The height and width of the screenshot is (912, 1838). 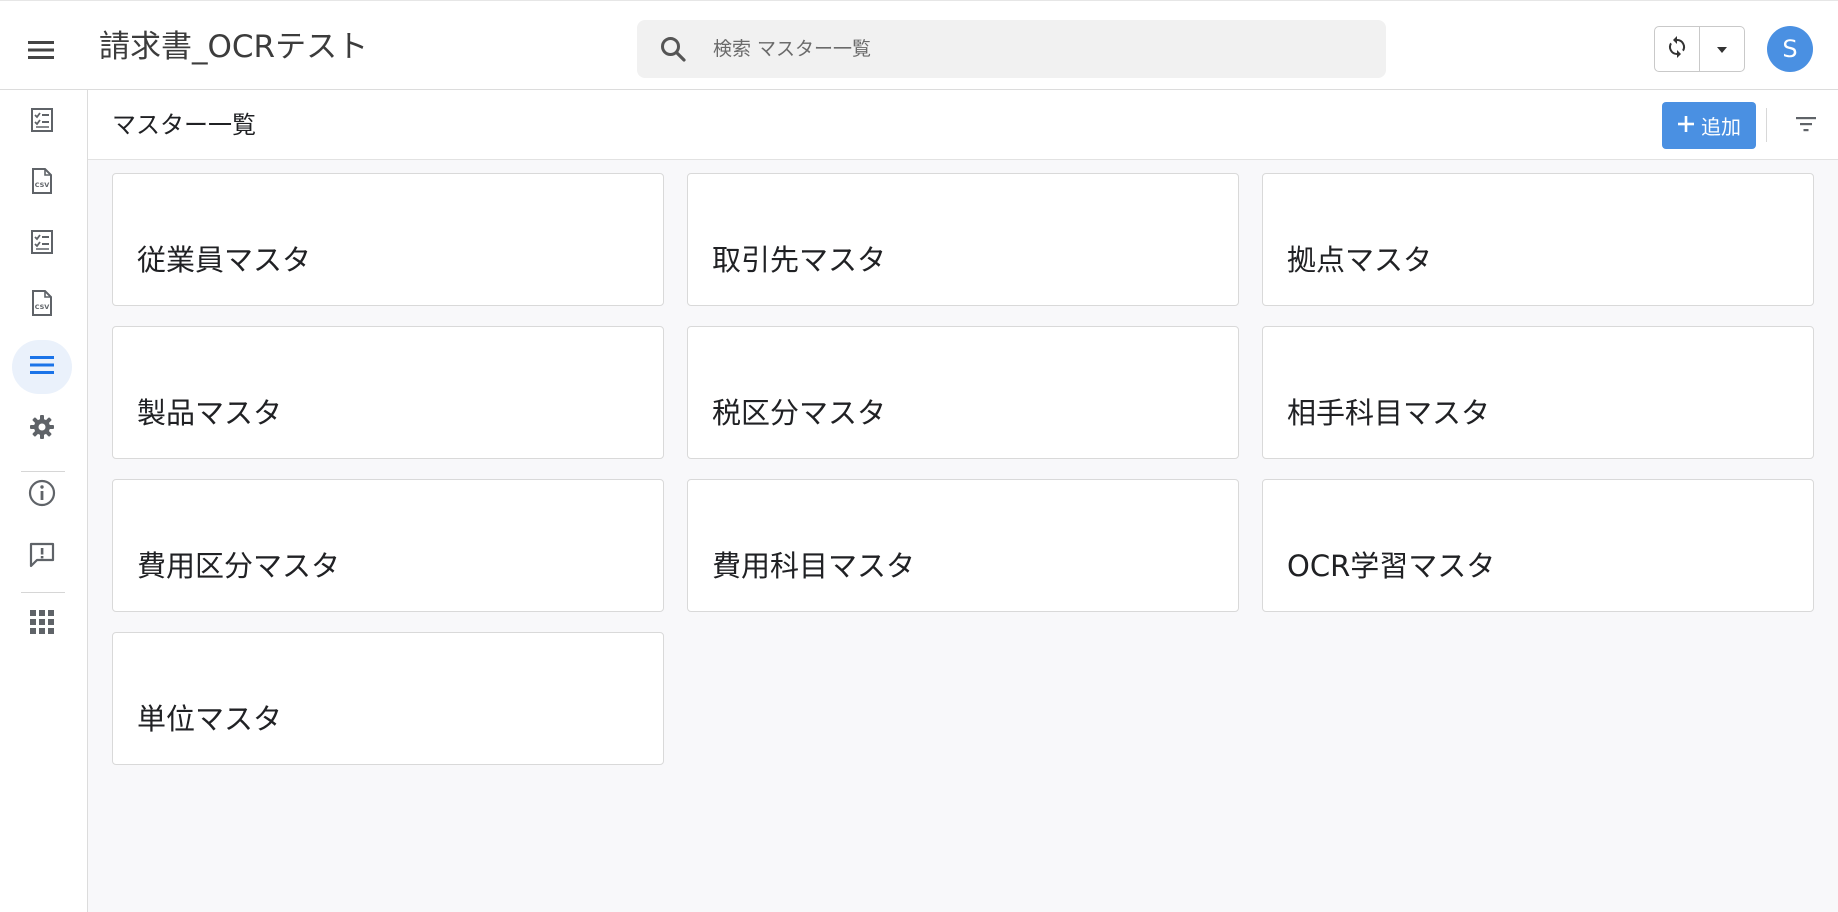 I want to click on master-card-tax-category: 税区分マスタ, so click(x=963, y=392).